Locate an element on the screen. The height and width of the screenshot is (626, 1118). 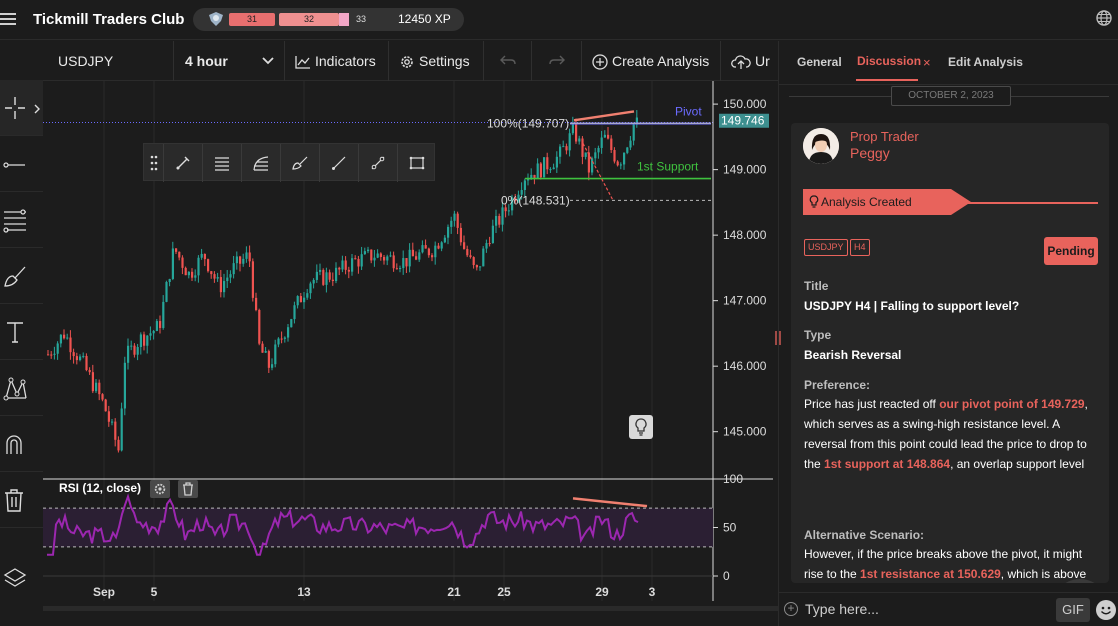
drawing-tools-sidebar is located at coordinates (21, 353).